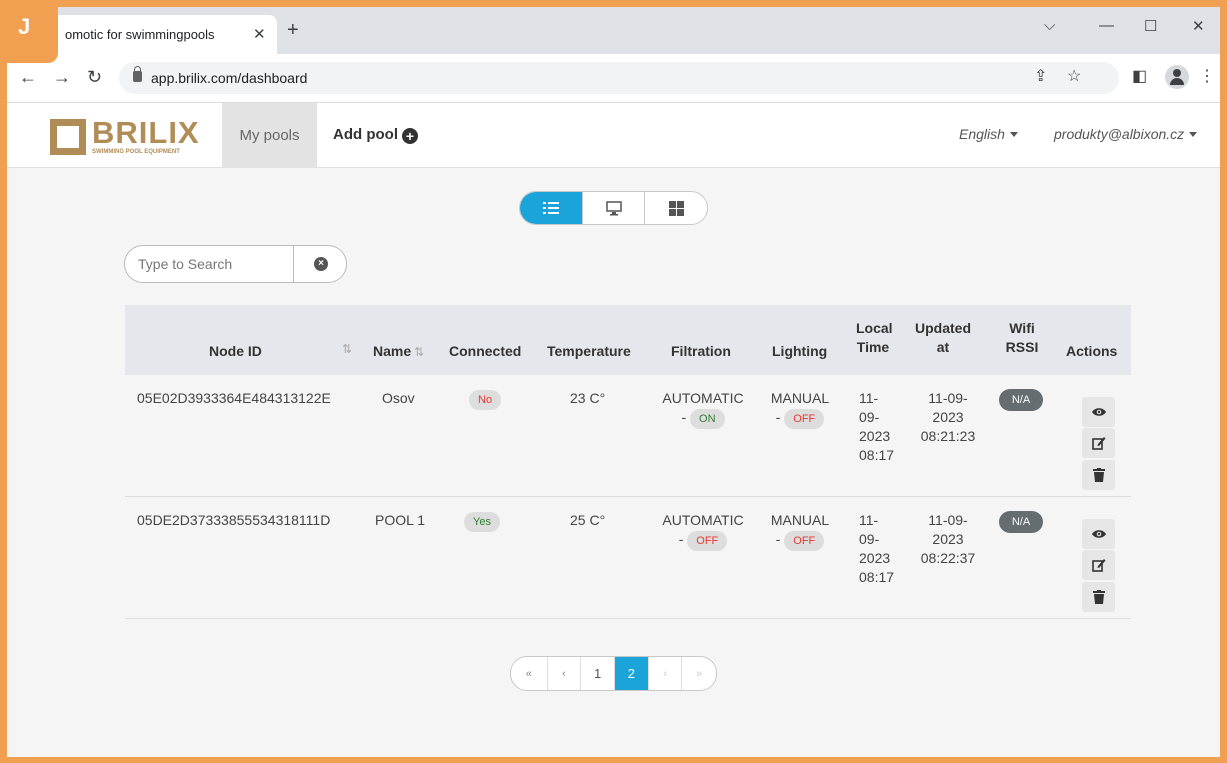 The height and width of the screenshot is (763, 1227). I want to click on column-header-local-time-line2: Time, so click(873, 347).